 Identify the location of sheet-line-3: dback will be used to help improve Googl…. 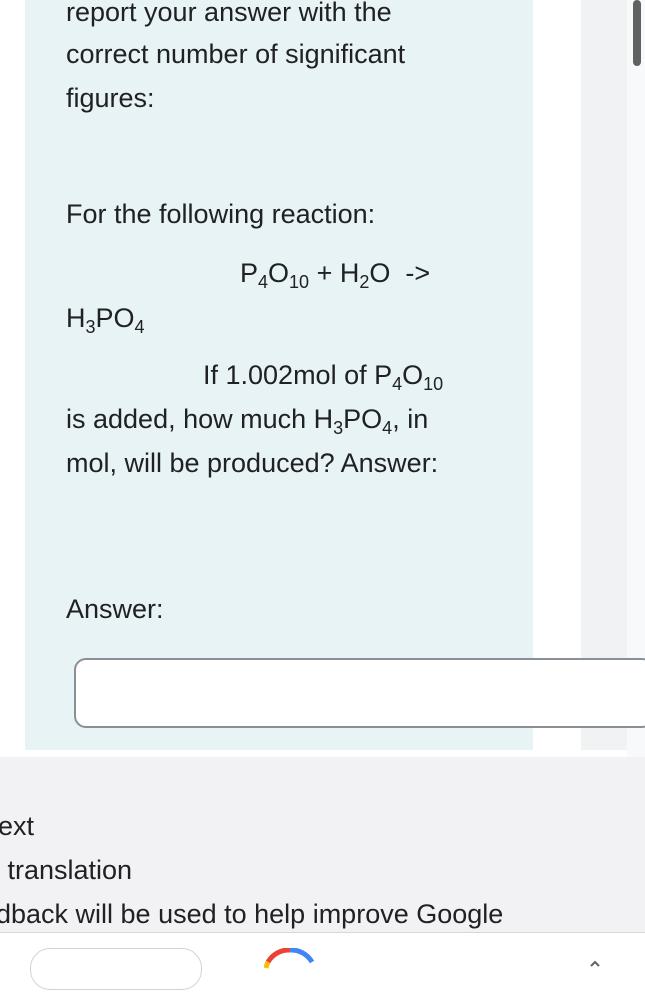
(252, 914).